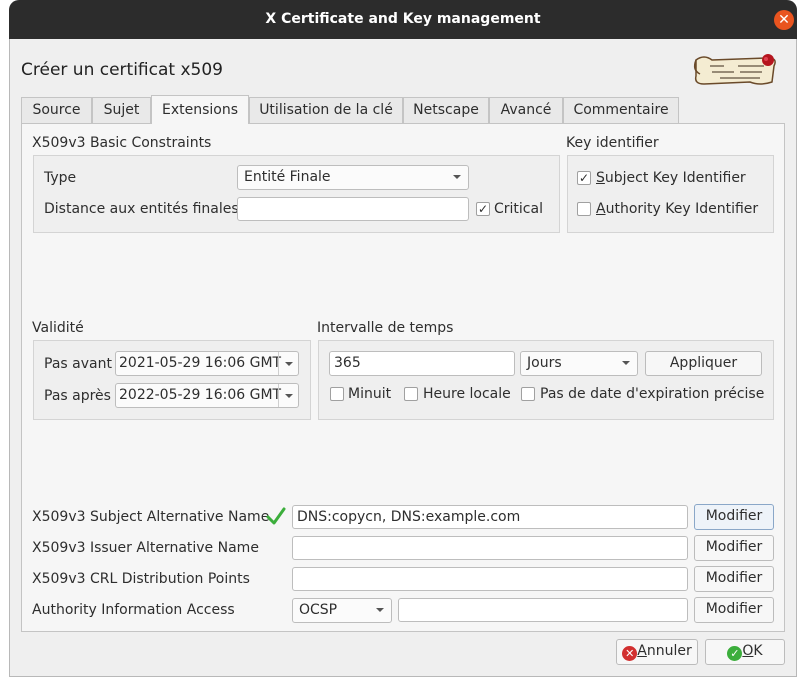 This screenshot has width=806, height=685. What do you see at coordinates (584, 209) in the screenshot?
I see `authority-key-id-checkbox` at bounding box center [584, 209].